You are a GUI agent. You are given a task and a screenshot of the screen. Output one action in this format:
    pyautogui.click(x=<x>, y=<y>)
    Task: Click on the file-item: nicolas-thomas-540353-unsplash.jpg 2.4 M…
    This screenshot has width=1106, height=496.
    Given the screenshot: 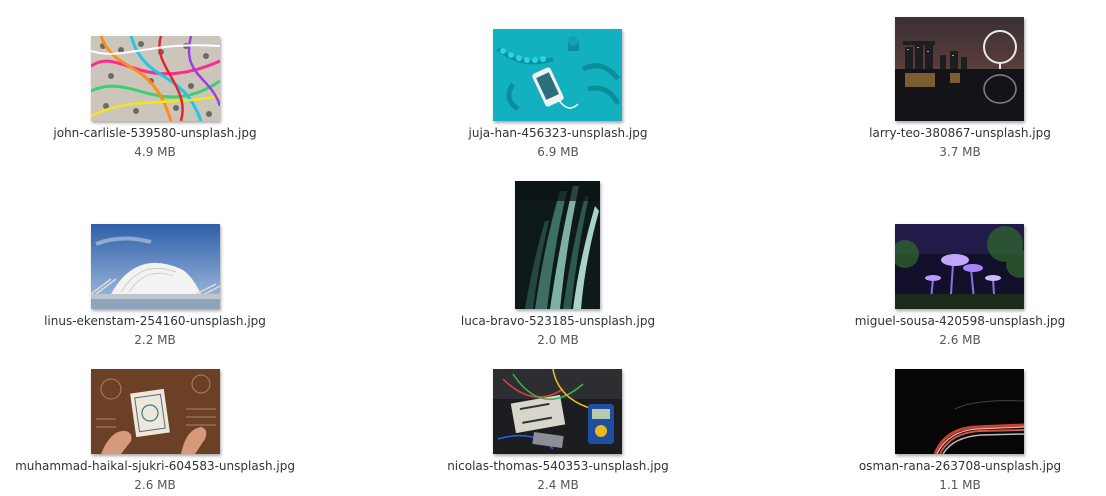 What is the action you would take?
    pyautogui.click(x=558, y=425)
    